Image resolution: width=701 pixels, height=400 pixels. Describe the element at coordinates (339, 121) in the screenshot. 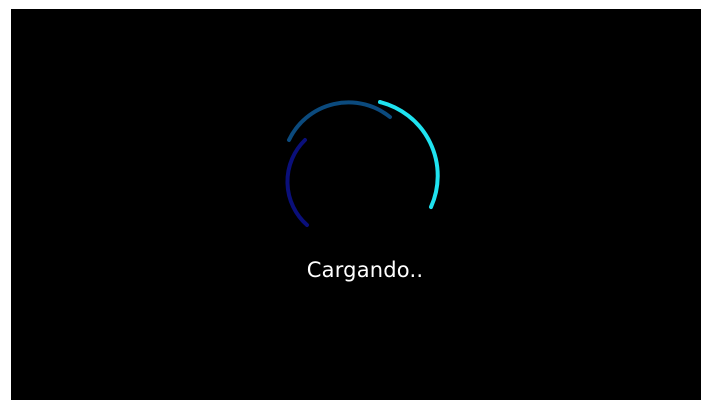

I see `spinner-arc-middle` at that location.